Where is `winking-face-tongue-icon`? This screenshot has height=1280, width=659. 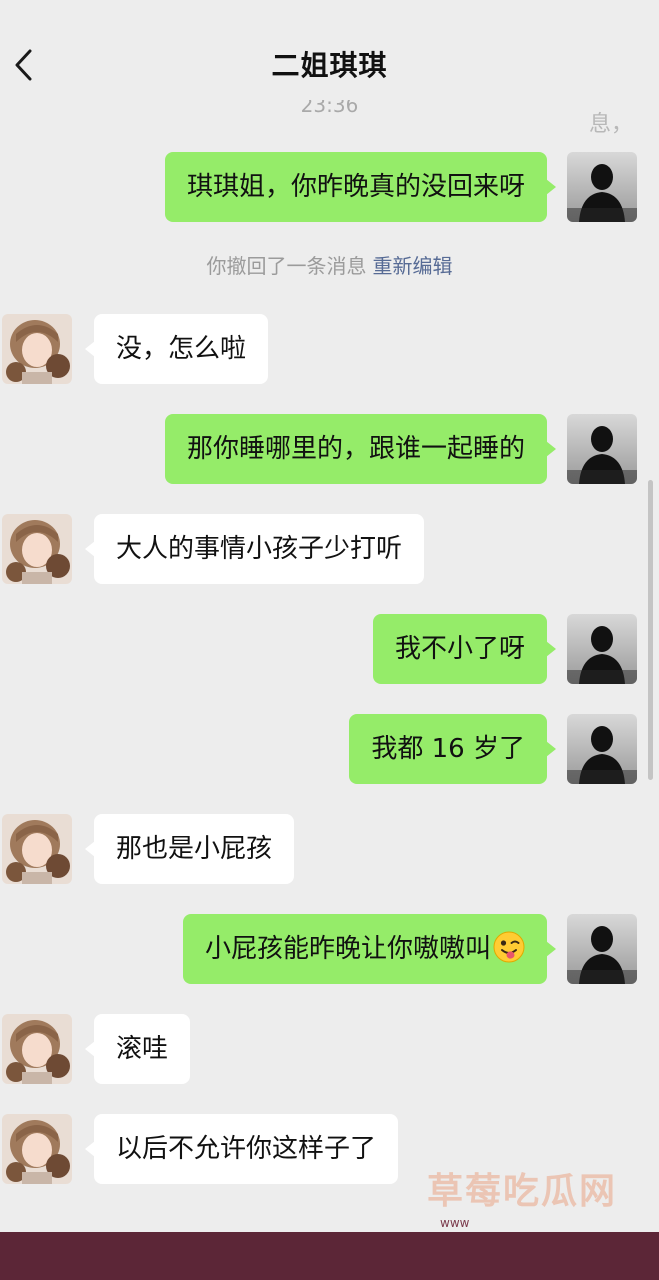 winking-face-tongue-icon is located at coordinates (509, 946).